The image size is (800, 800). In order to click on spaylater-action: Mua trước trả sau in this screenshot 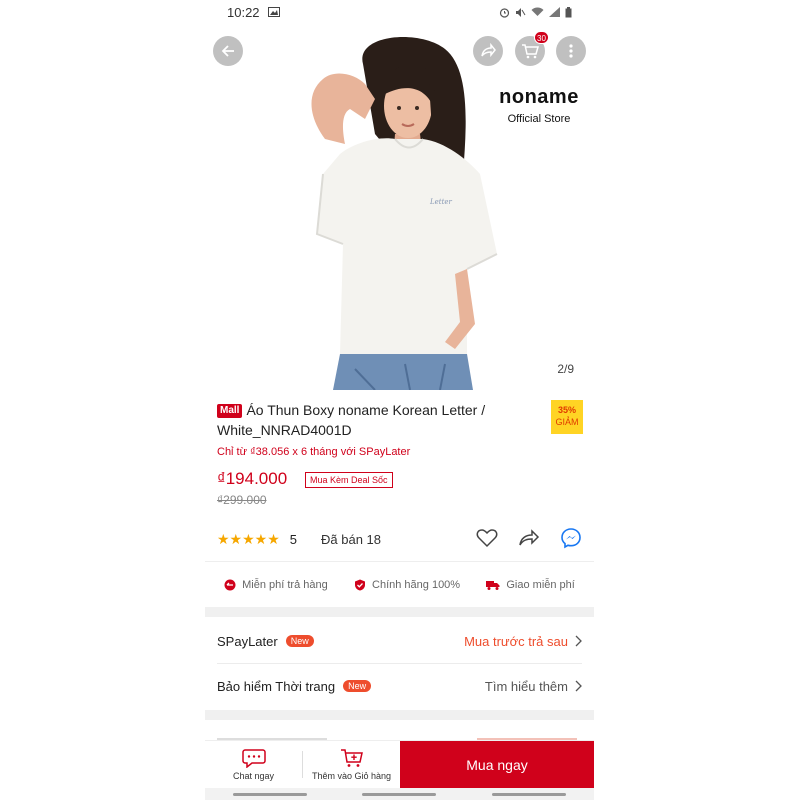, I will do `click(523, 641)`.